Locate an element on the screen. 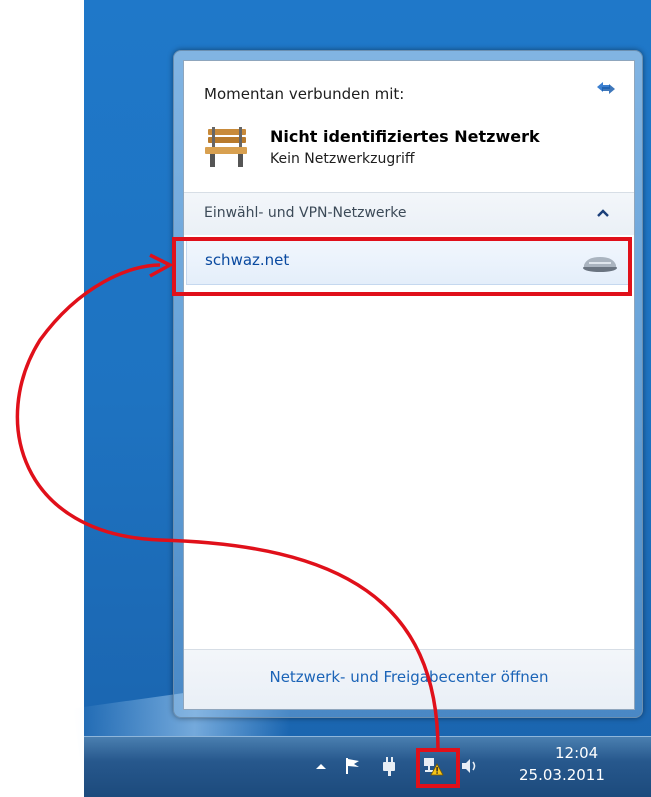  action-center-flag-icon is located at coordinates (353, 766).